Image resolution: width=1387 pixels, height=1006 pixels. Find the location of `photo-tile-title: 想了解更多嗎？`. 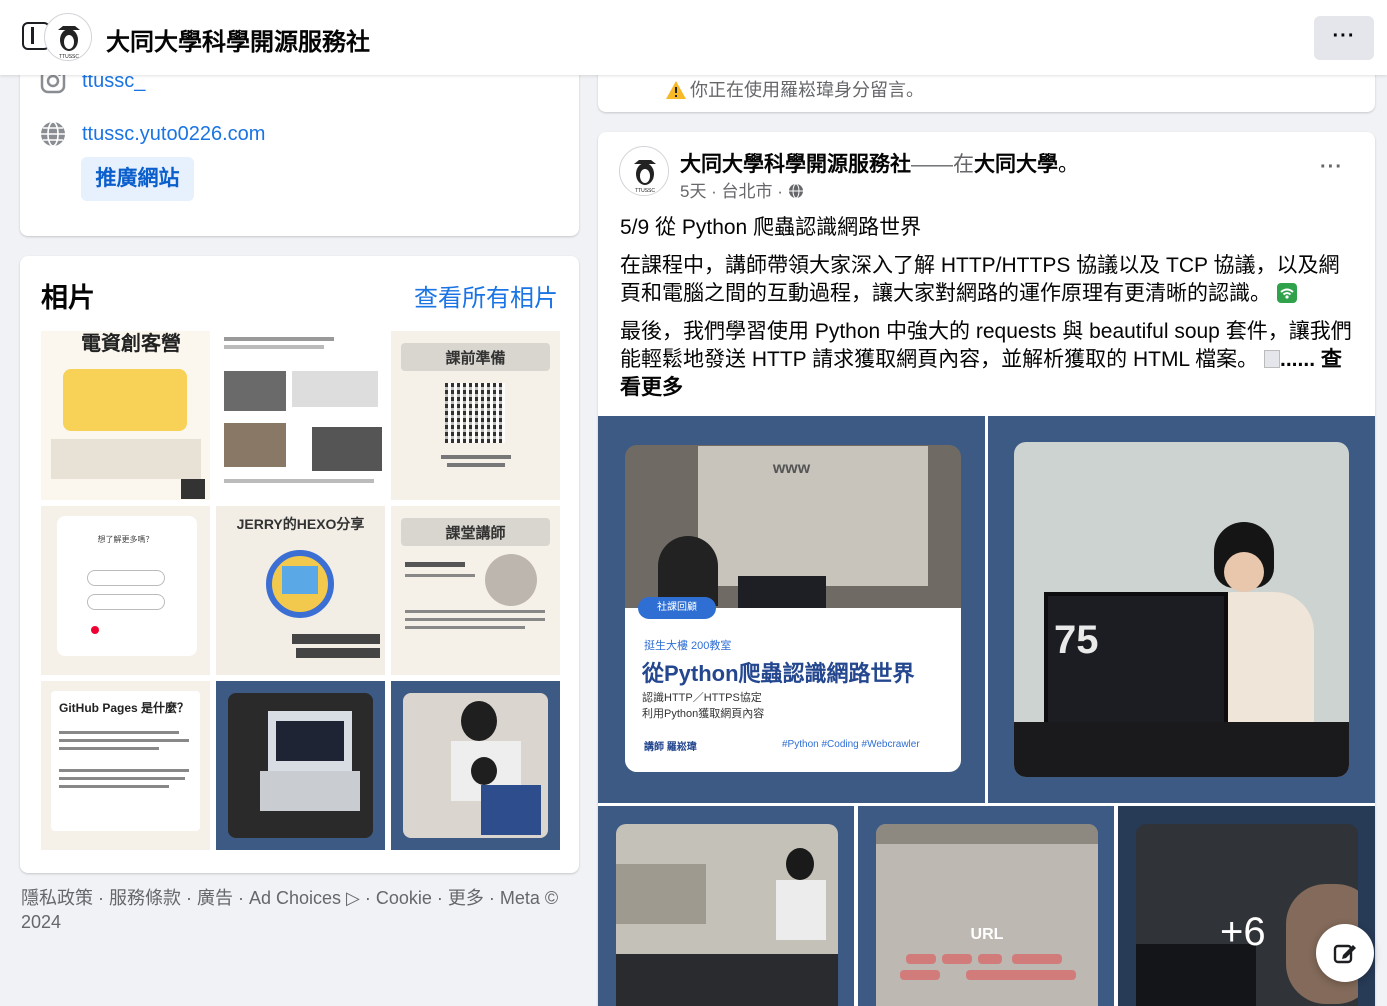

photo-tile-title: 想了解更多嗎？ is located at coordinates (125, 539).